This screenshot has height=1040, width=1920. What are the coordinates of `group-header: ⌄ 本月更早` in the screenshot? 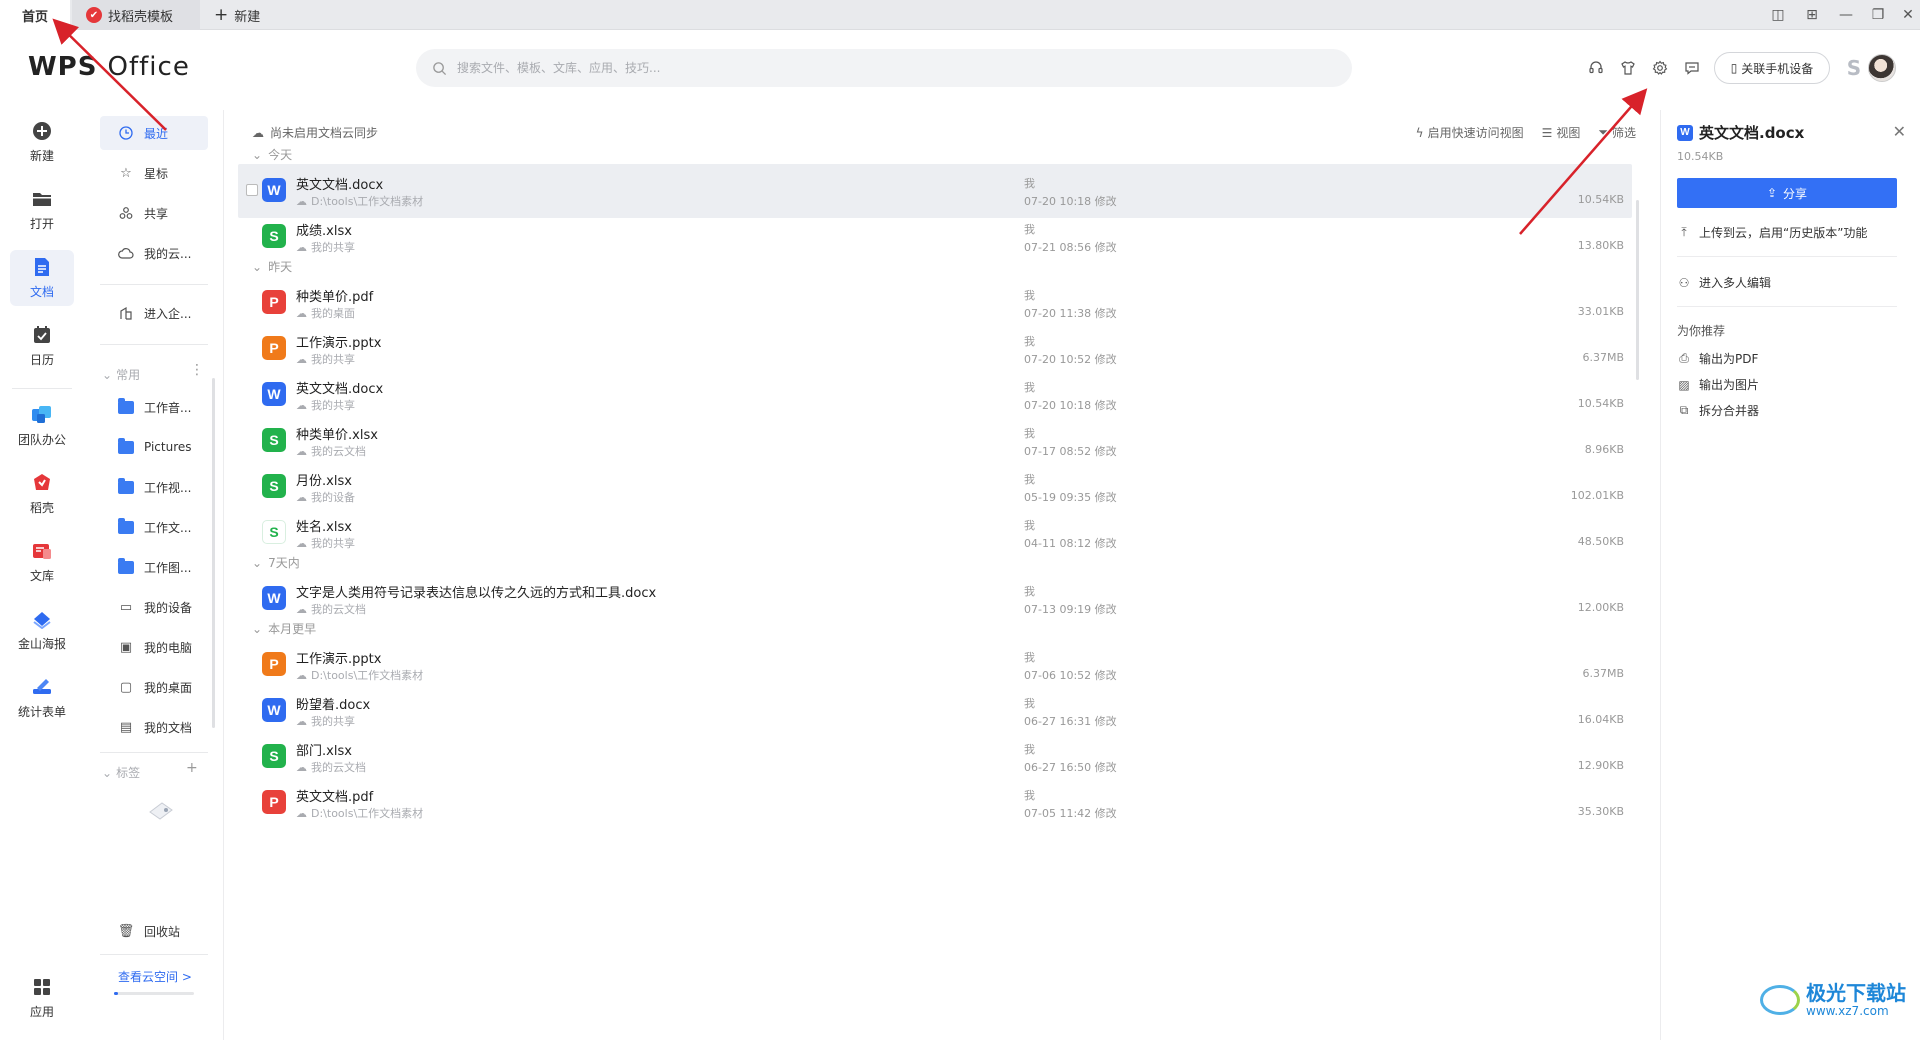 It's located at (284, 628).